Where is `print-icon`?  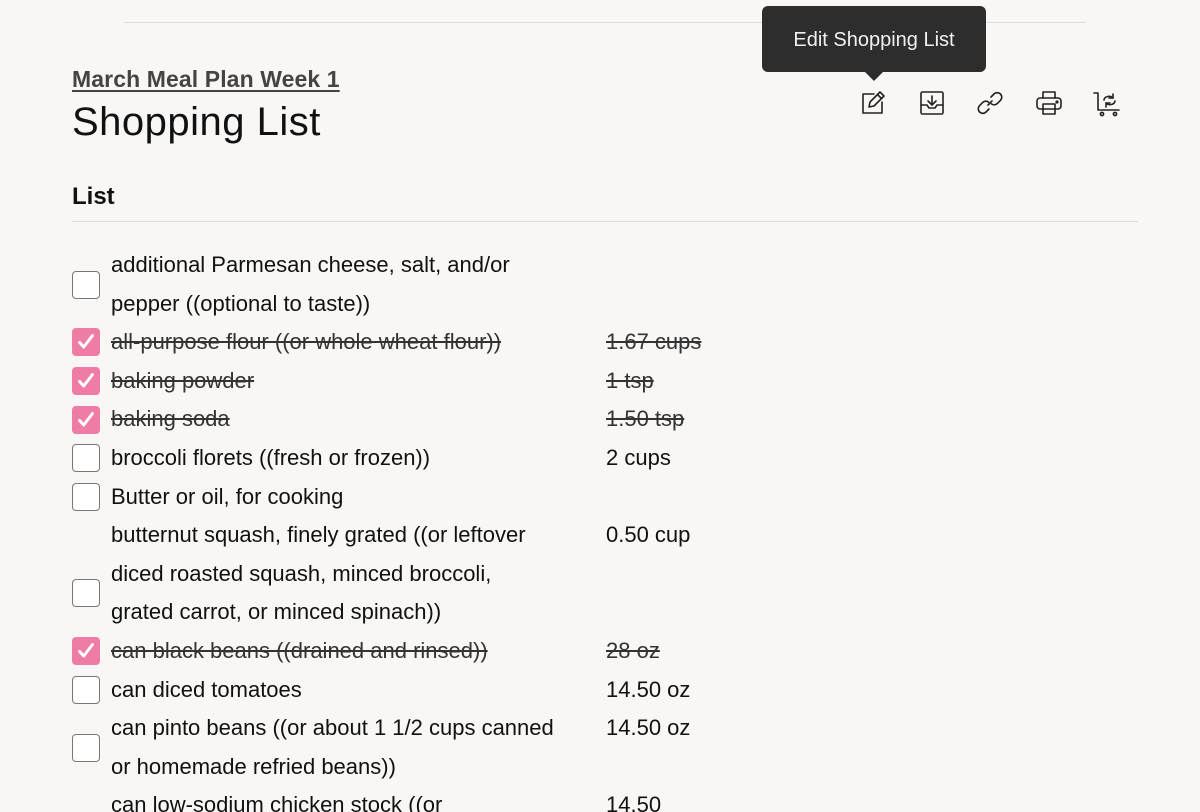
print-icon is located at coordinates (1048, 103).